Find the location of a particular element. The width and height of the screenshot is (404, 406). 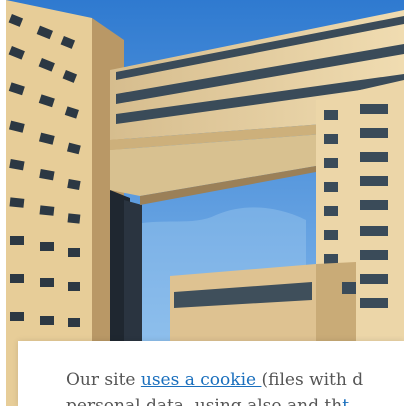

cookie-second-link: t is located at coordinates (345, 401).